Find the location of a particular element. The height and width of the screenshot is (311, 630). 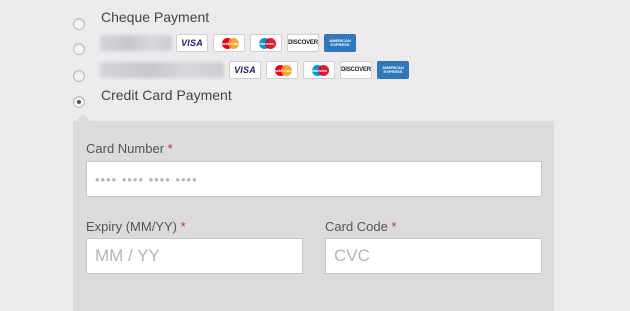

card-number-input is located at coordinates (314, 179).